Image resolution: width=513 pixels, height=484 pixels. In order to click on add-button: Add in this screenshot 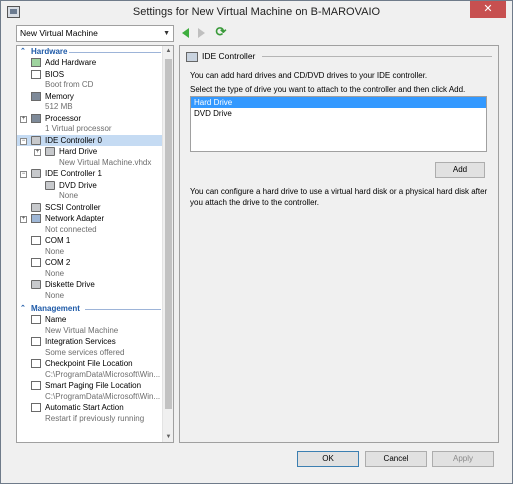, I will do `click(460, 170)`.